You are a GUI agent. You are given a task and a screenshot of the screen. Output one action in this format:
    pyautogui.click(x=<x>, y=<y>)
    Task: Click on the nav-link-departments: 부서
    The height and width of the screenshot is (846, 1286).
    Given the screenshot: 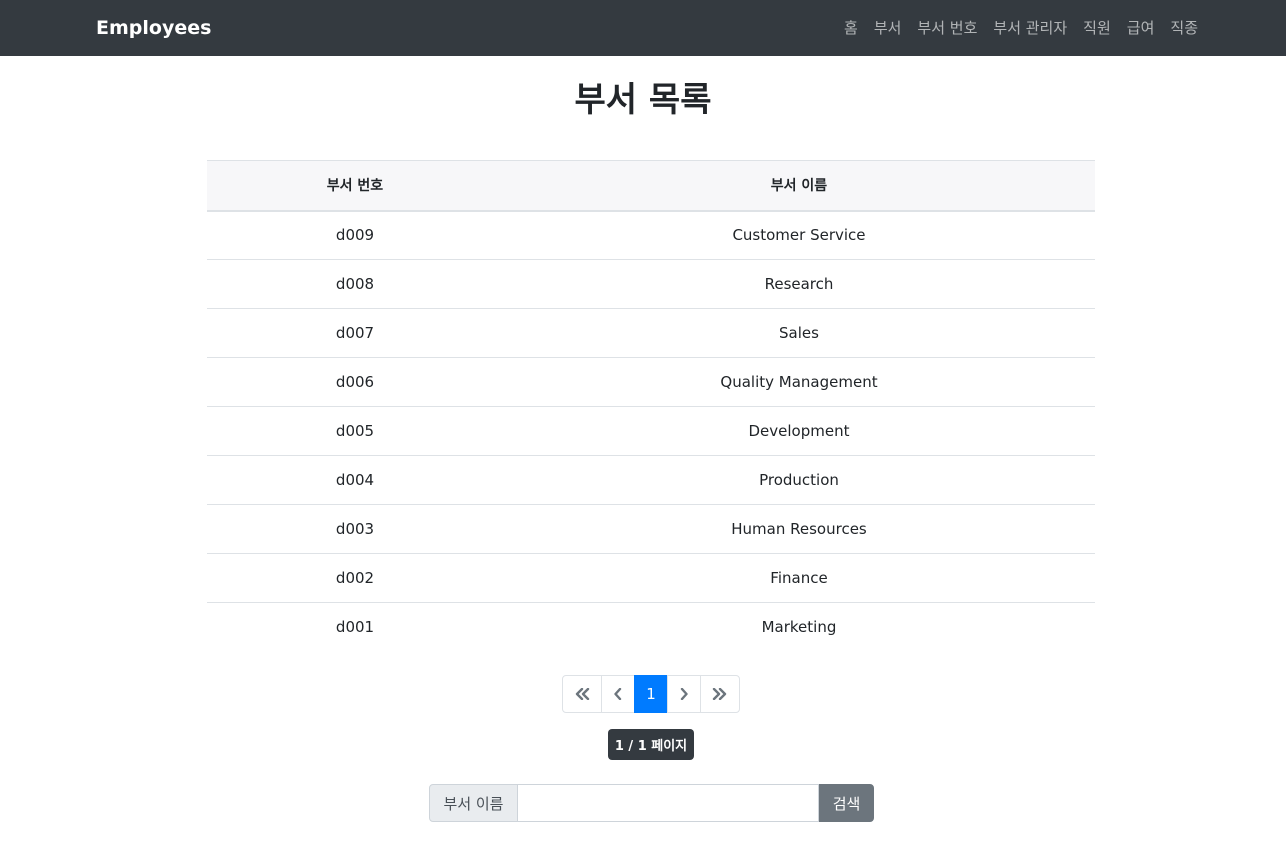 What is the action you would take?
    pyautogui.click(x=888, y=28)
    